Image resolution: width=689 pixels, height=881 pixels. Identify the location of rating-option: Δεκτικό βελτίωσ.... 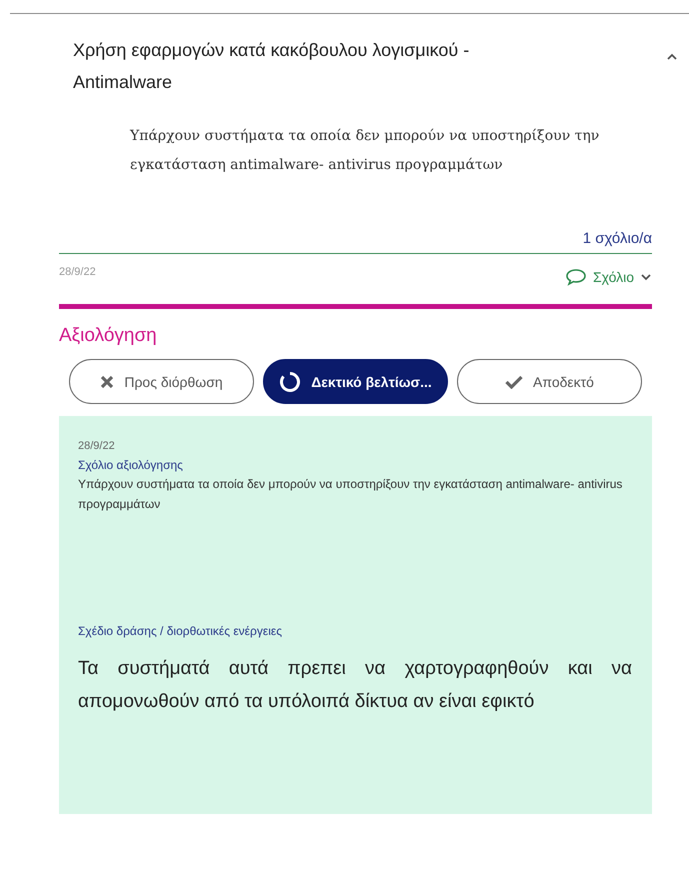
(355, 381).